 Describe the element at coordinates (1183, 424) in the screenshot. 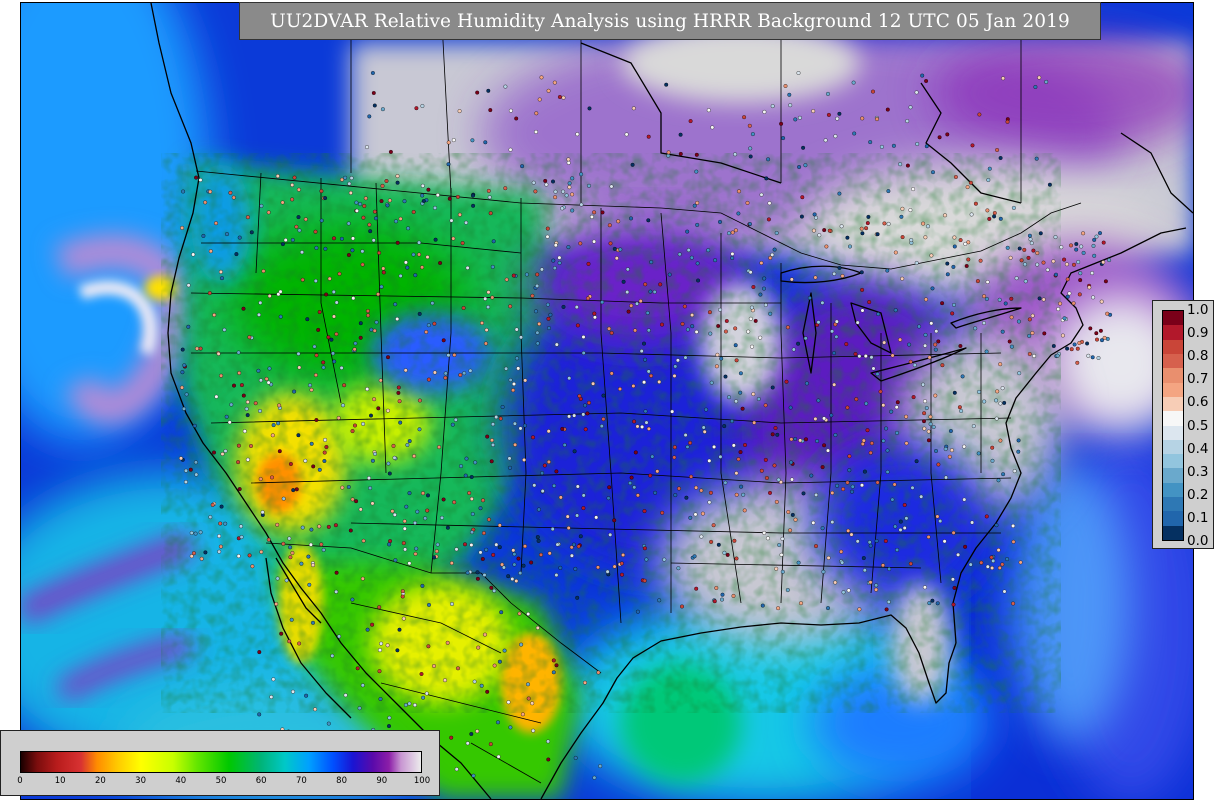

I see `obs-colorbar: 1.0 0.9 0.8 0.7 0.6 0.5 0.4 0.3 0.2 0.1 0.0` at that location.